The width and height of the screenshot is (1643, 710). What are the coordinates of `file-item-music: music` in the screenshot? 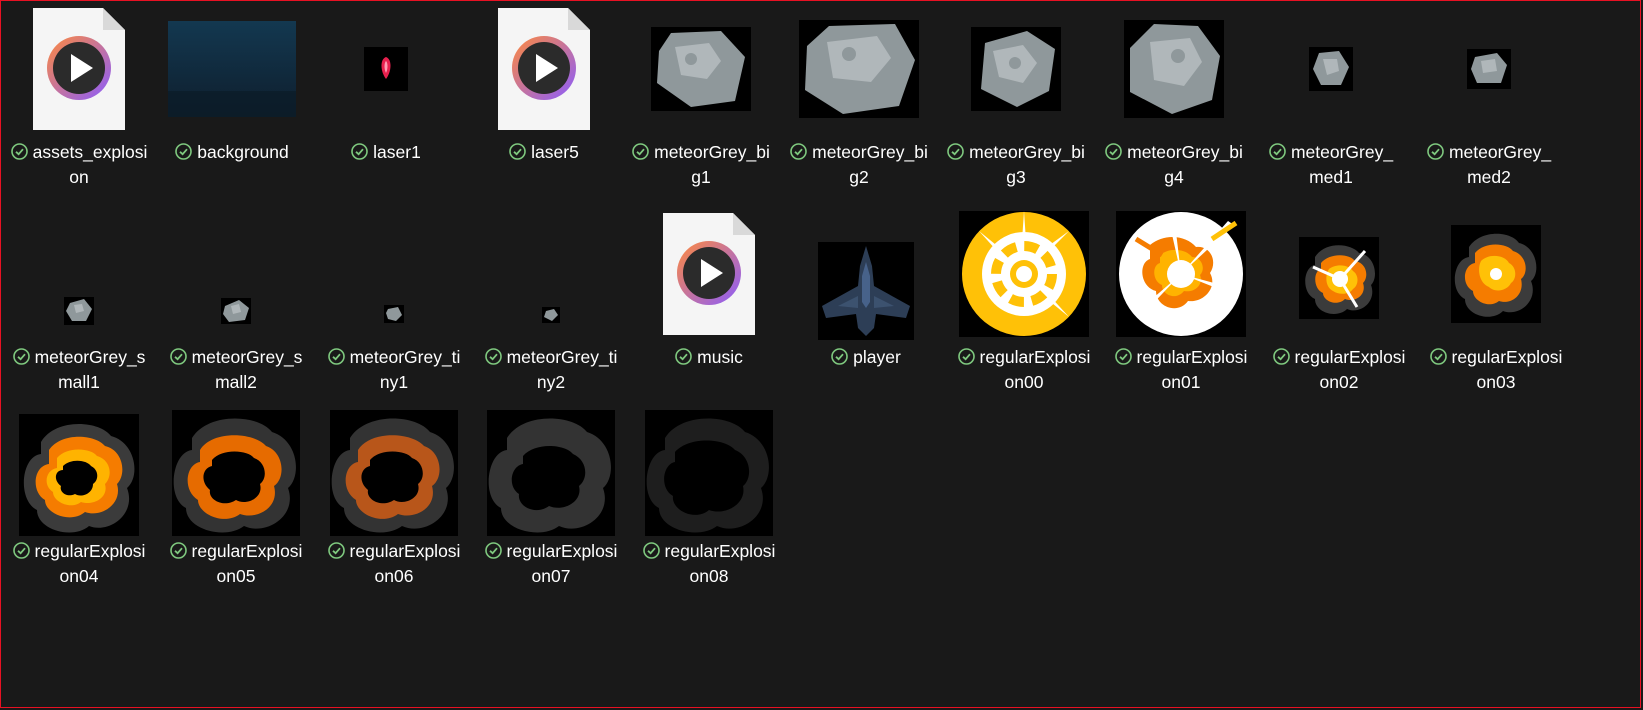 It's located at (709, 309).